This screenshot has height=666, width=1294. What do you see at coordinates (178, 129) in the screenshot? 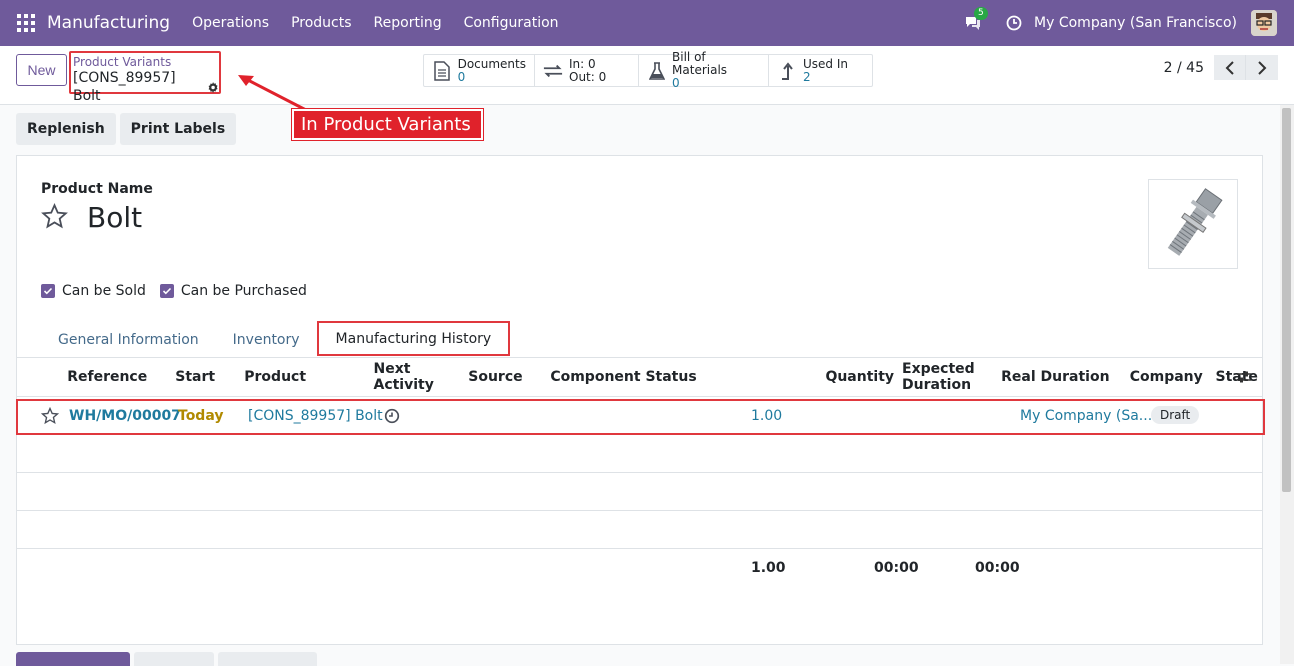
I see `print-labels-button: Print Labels` at bounding box center [178, 129].